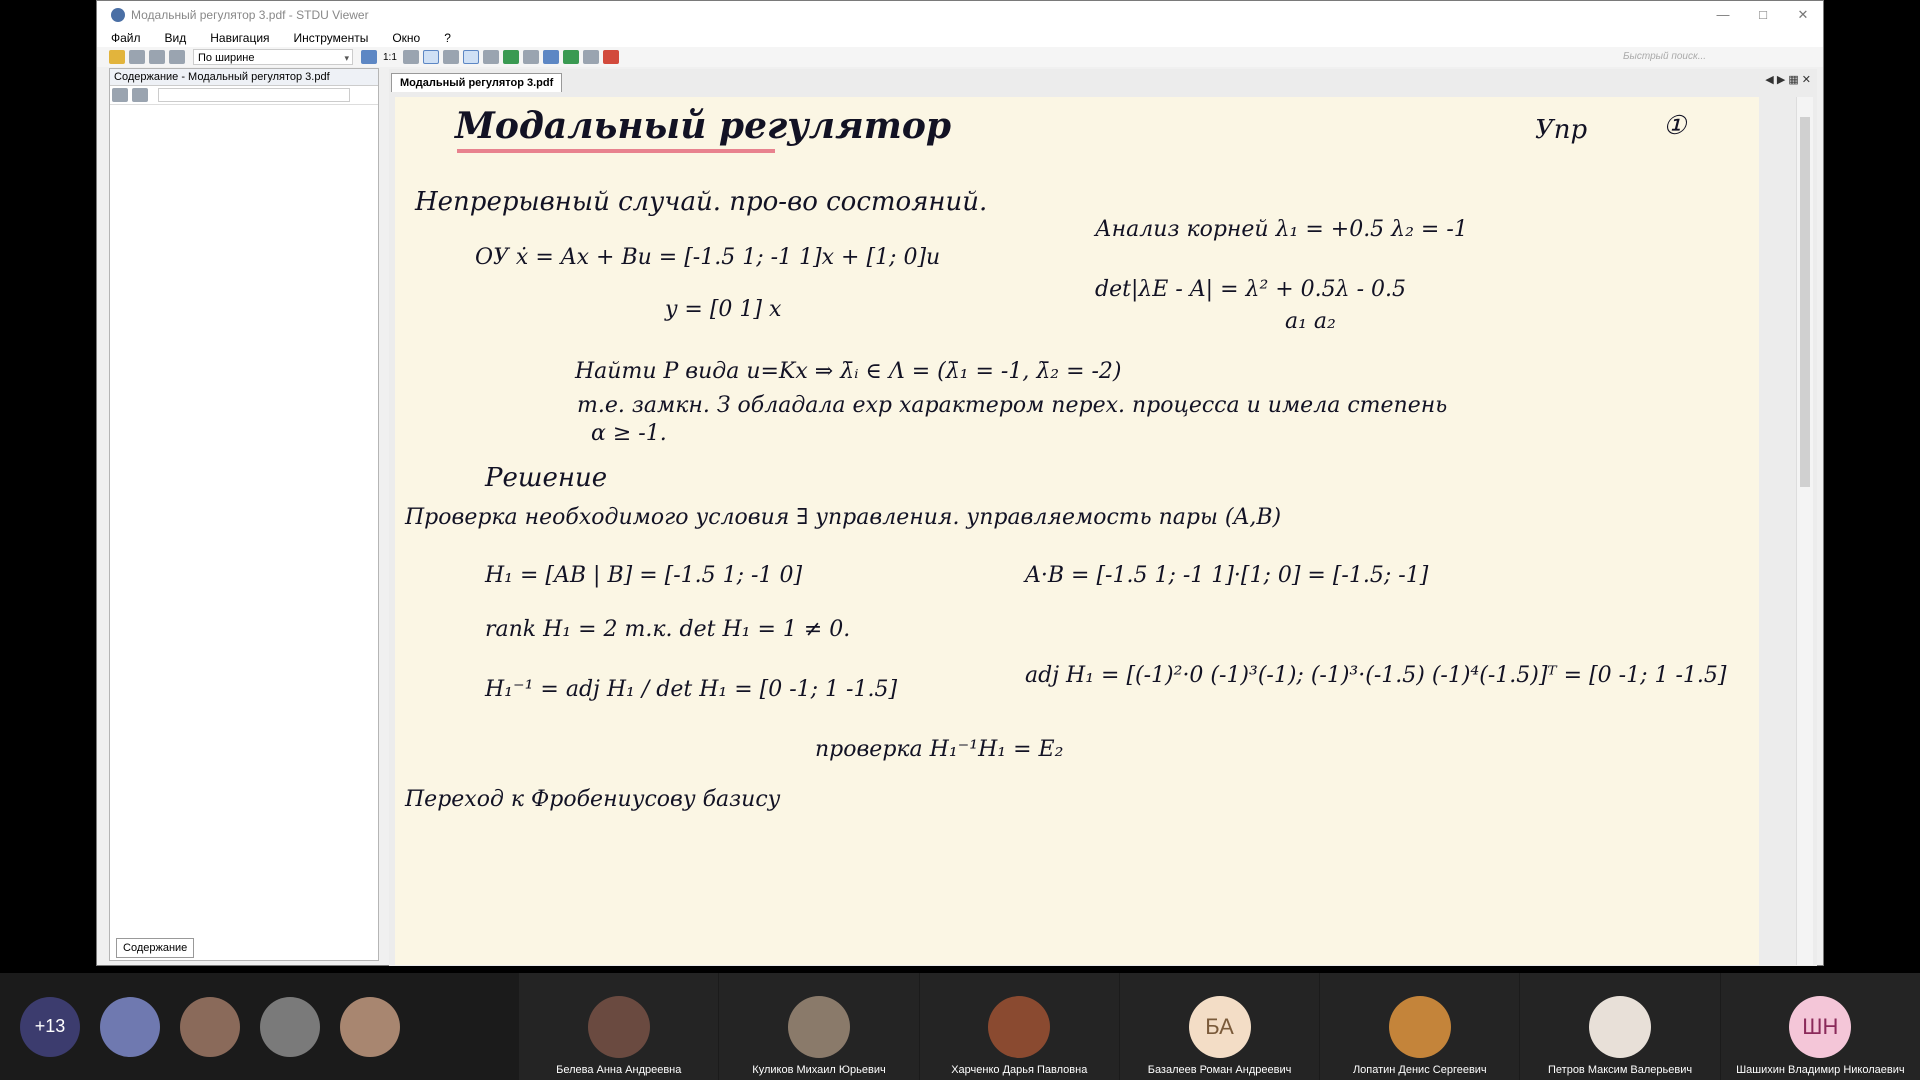 The height and width of the screenshot is (1080, 1920). Describe the element at coordinates (477, 82) in the screenshot. I see `document-tab: Модальный регулятор 3.pdf` at that location.